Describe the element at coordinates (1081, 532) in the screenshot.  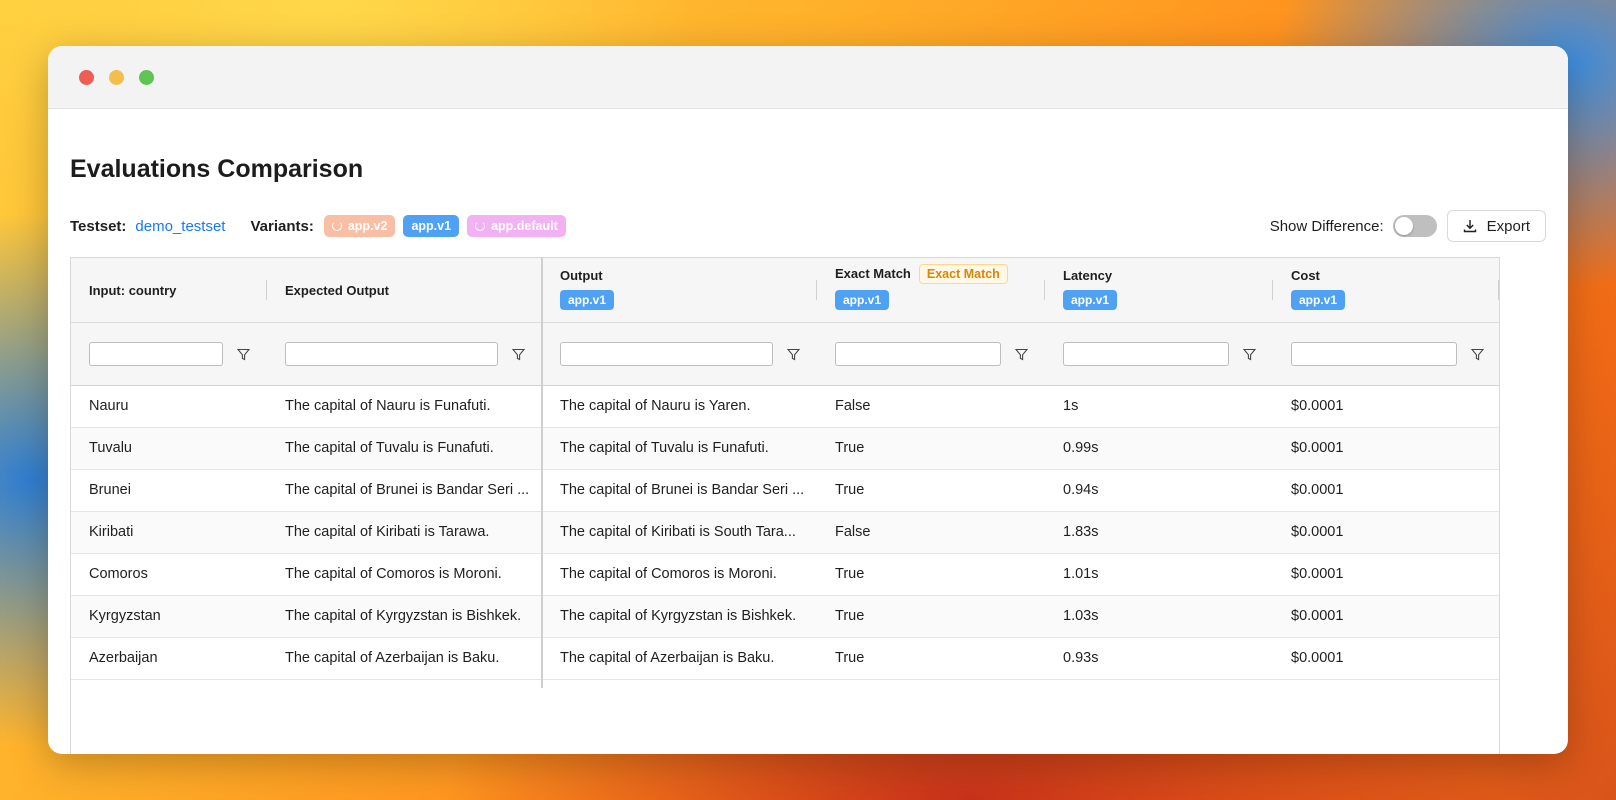
I see `cell-latency: 1.83s` at that location.